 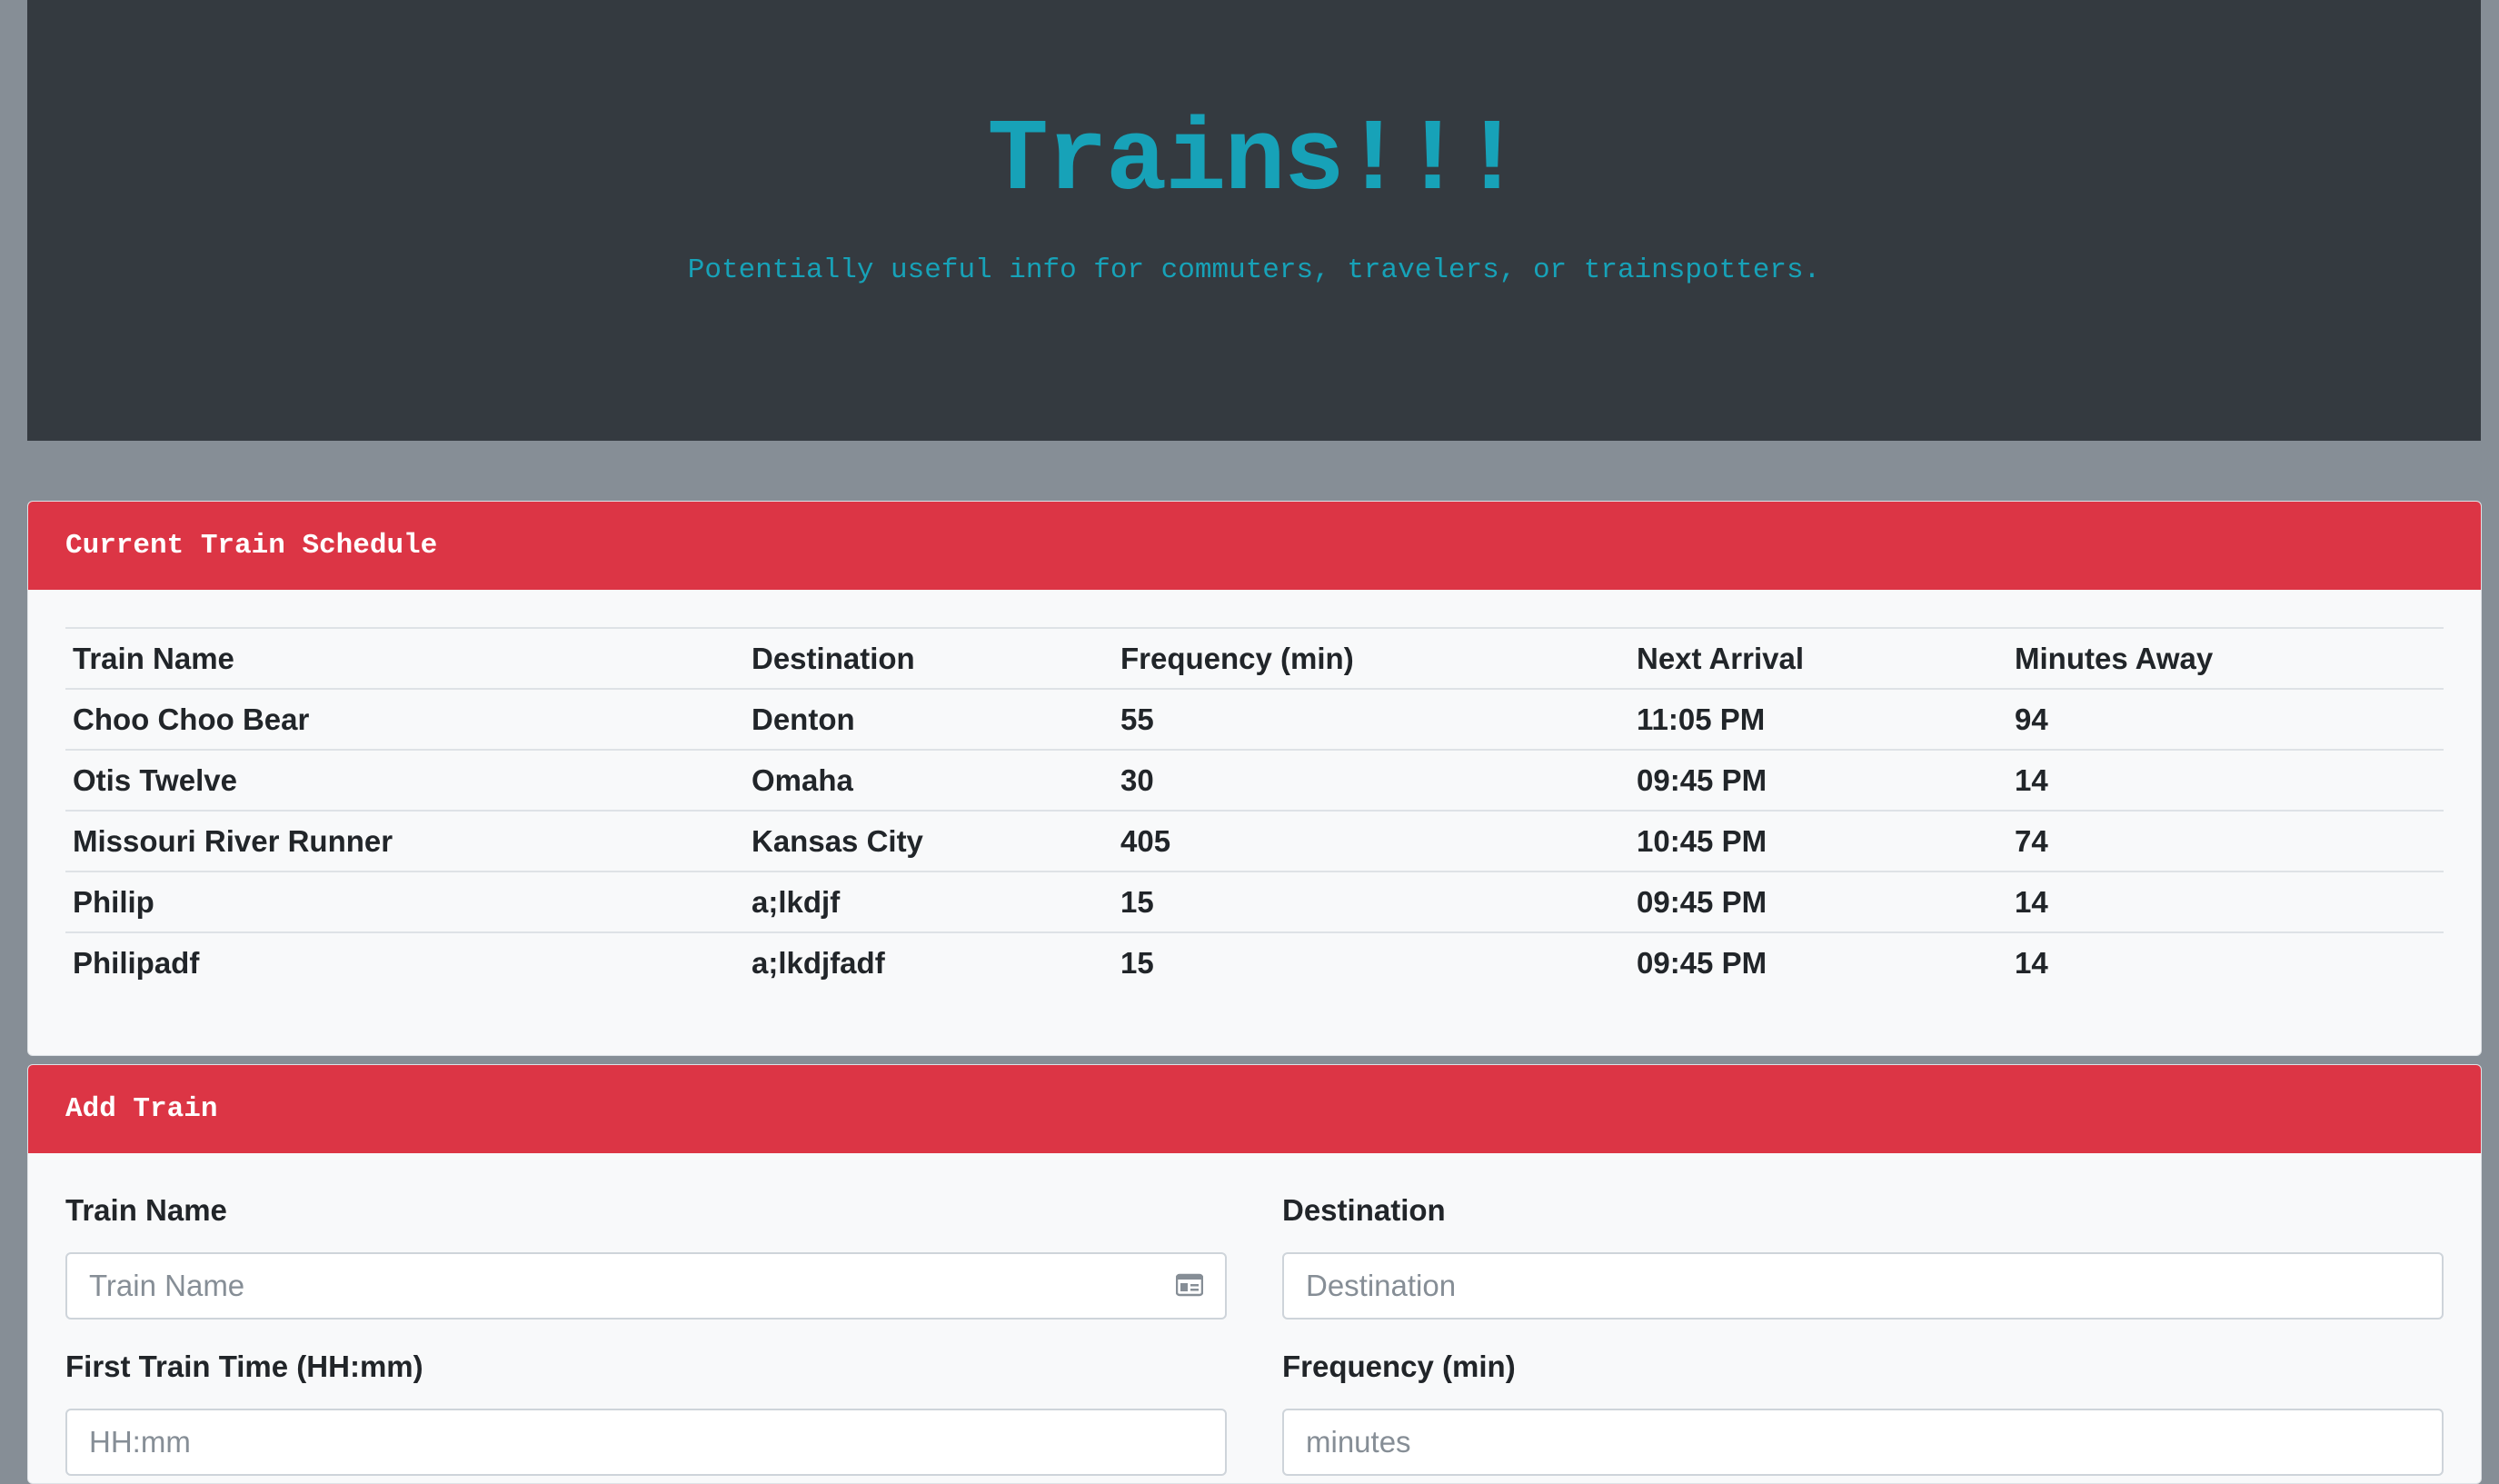 What do you see at coordinates (1371, 658) in the screenshot?
I see `column-header-frequency: Frequency (min)` at bounding box center [1371, 658].